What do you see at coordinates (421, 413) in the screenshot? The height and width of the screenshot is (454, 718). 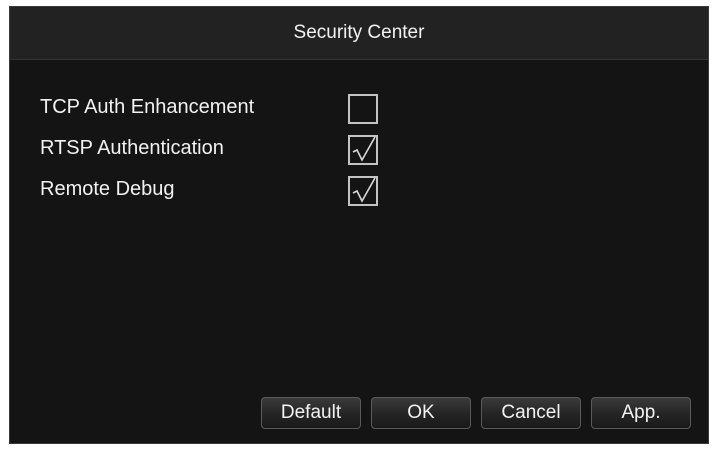 I see `ok-button: OK` at bounding box center [421, 413].